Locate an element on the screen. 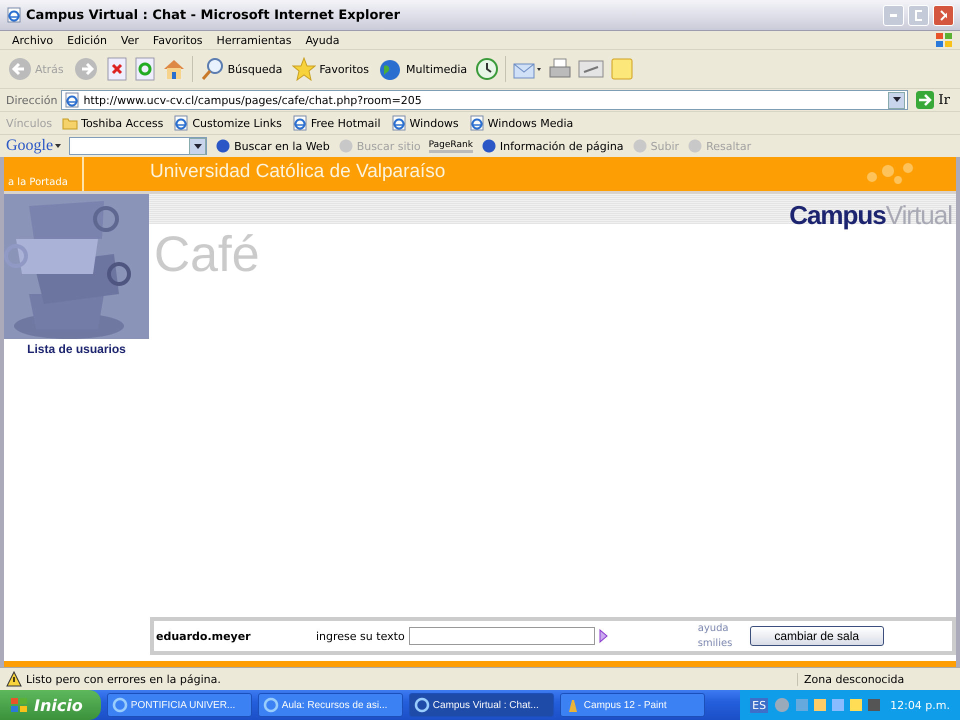  security-zone: Zona desconocida is located at coordinates (875, 679).